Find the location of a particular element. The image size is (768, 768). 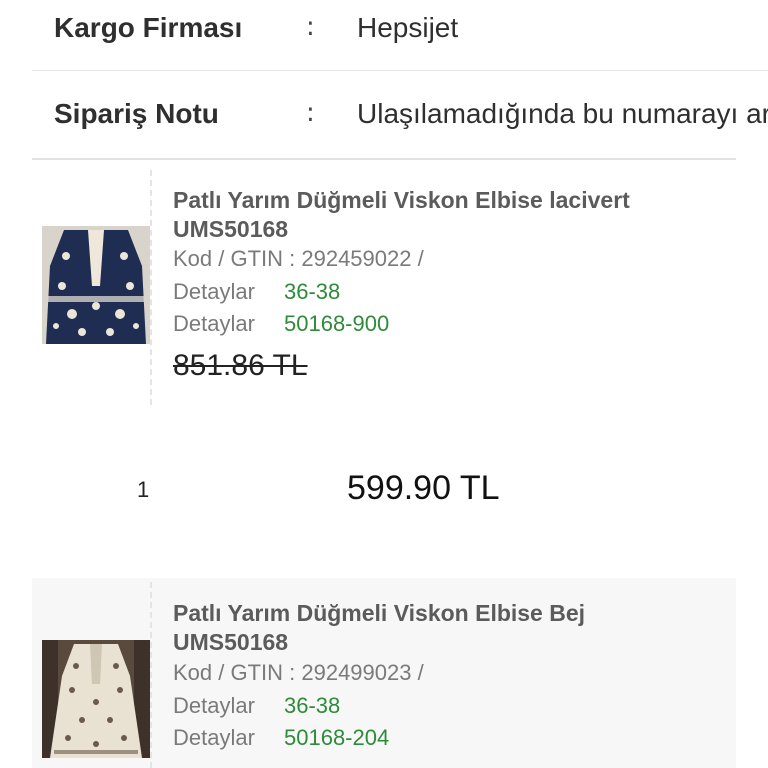

dress-beige-image is located at coordinates (96, 699).